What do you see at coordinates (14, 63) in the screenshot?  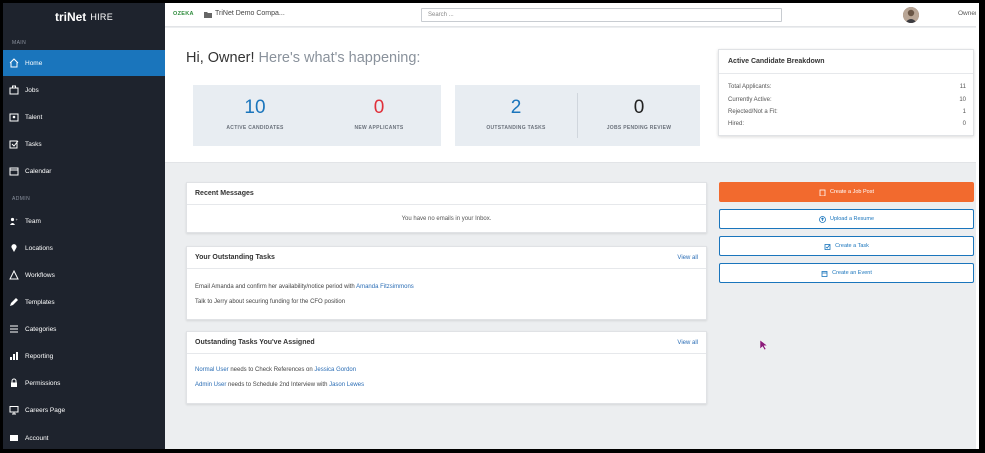 I see `home-icon` at bounding box center [14, 63].